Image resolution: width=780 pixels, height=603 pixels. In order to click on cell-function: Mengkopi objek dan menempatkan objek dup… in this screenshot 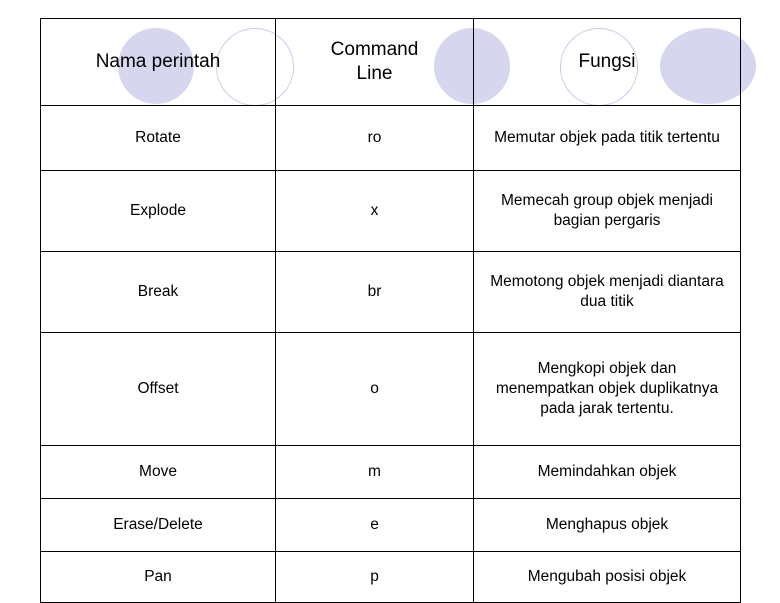, I will do `click(607, 389)`.